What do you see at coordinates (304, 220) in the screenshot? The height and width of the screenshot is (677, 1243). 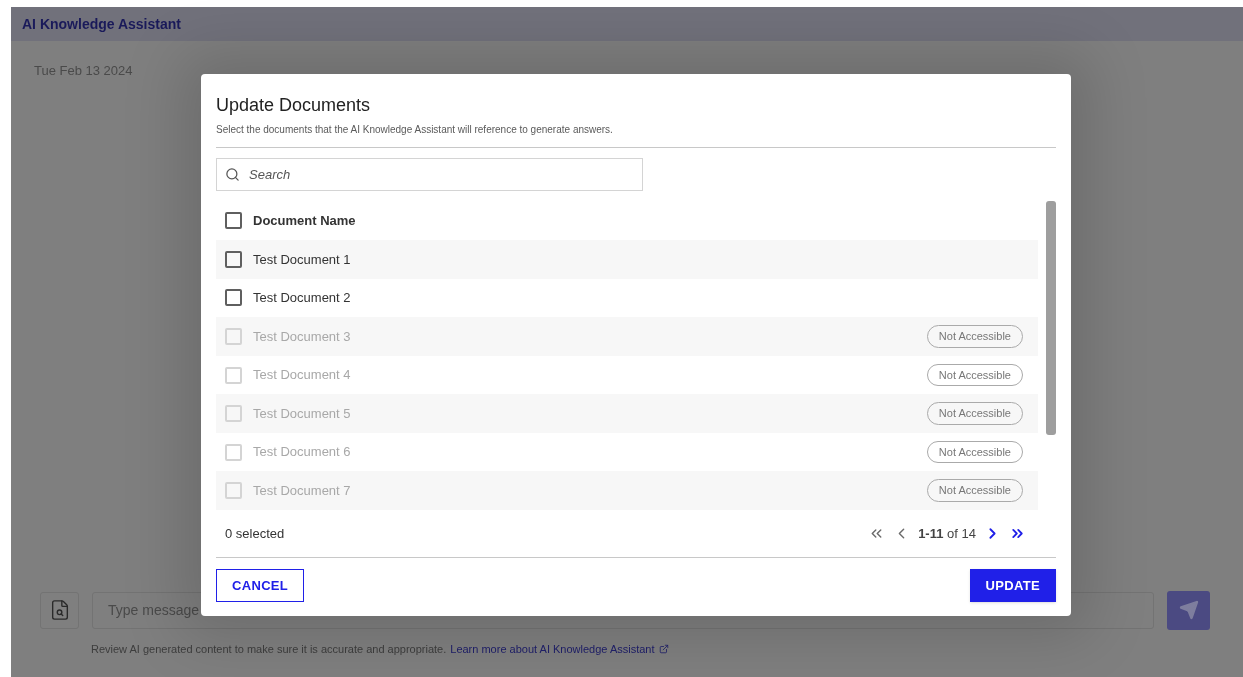 I see `column-header: Document Name` at bounding box center [304, 220].